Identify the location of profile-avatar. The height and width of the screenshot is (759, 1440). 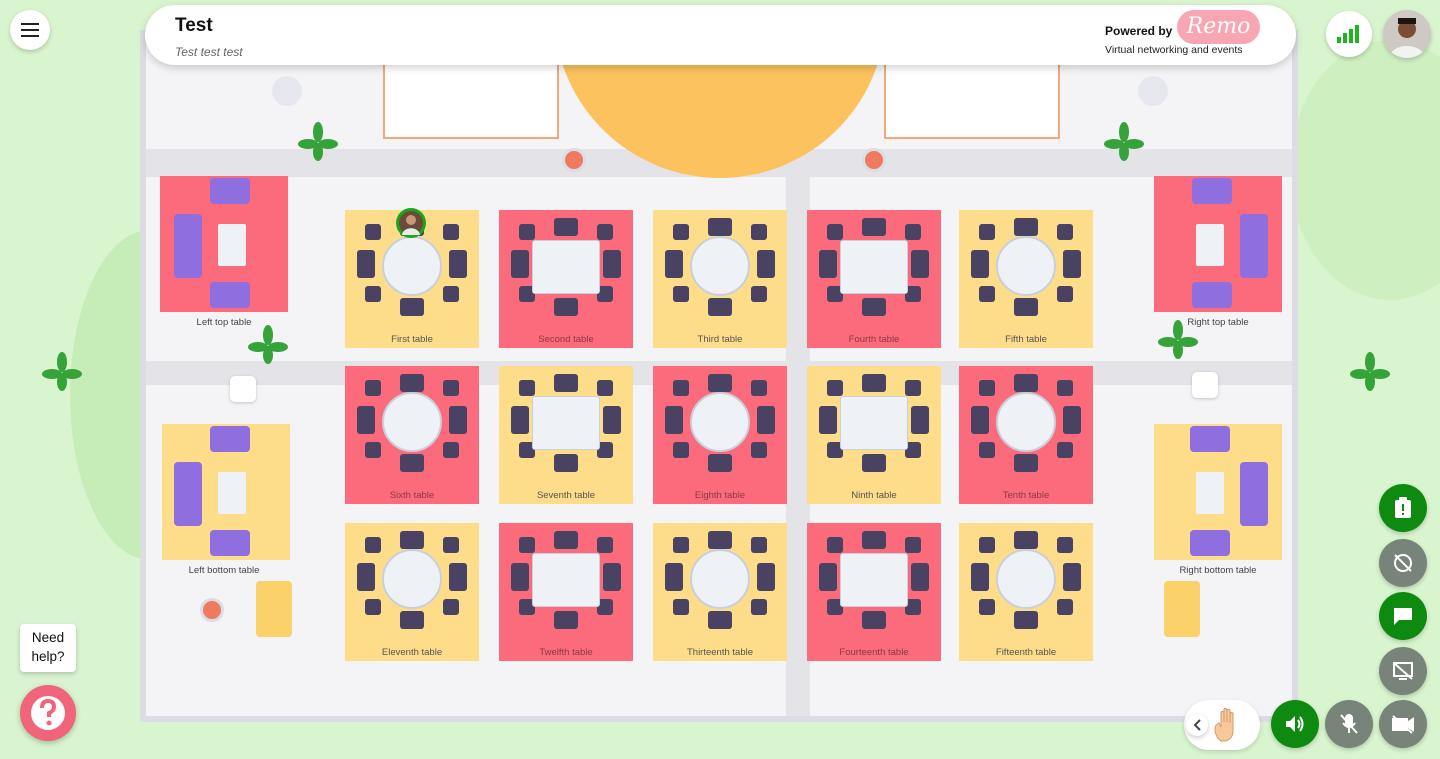
(1407, 34).